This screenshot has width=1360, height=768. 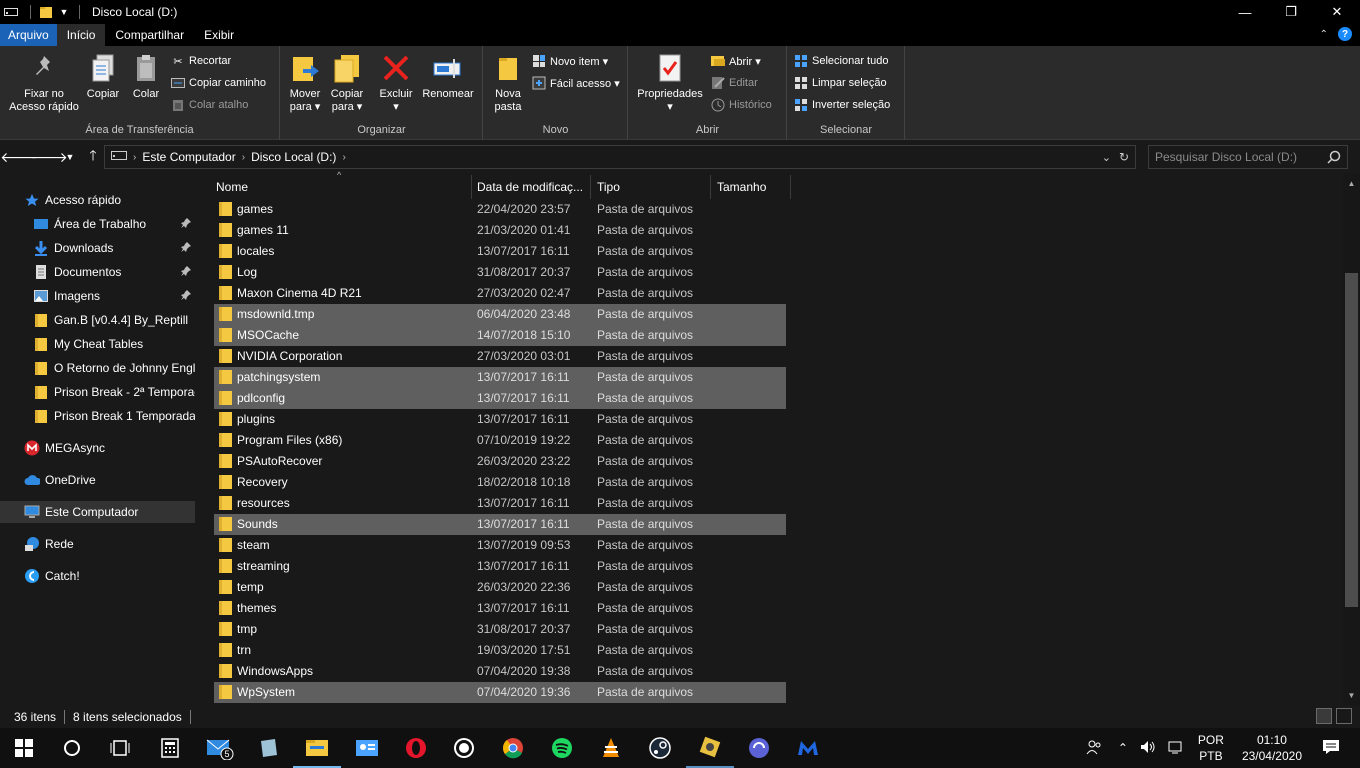 What do you see at coordinates (500, 419) in the screenshot?
I see `table-row: plugins 13/07/2017 16:11 Pasta de arquivos` at bounding box center [500, 419].